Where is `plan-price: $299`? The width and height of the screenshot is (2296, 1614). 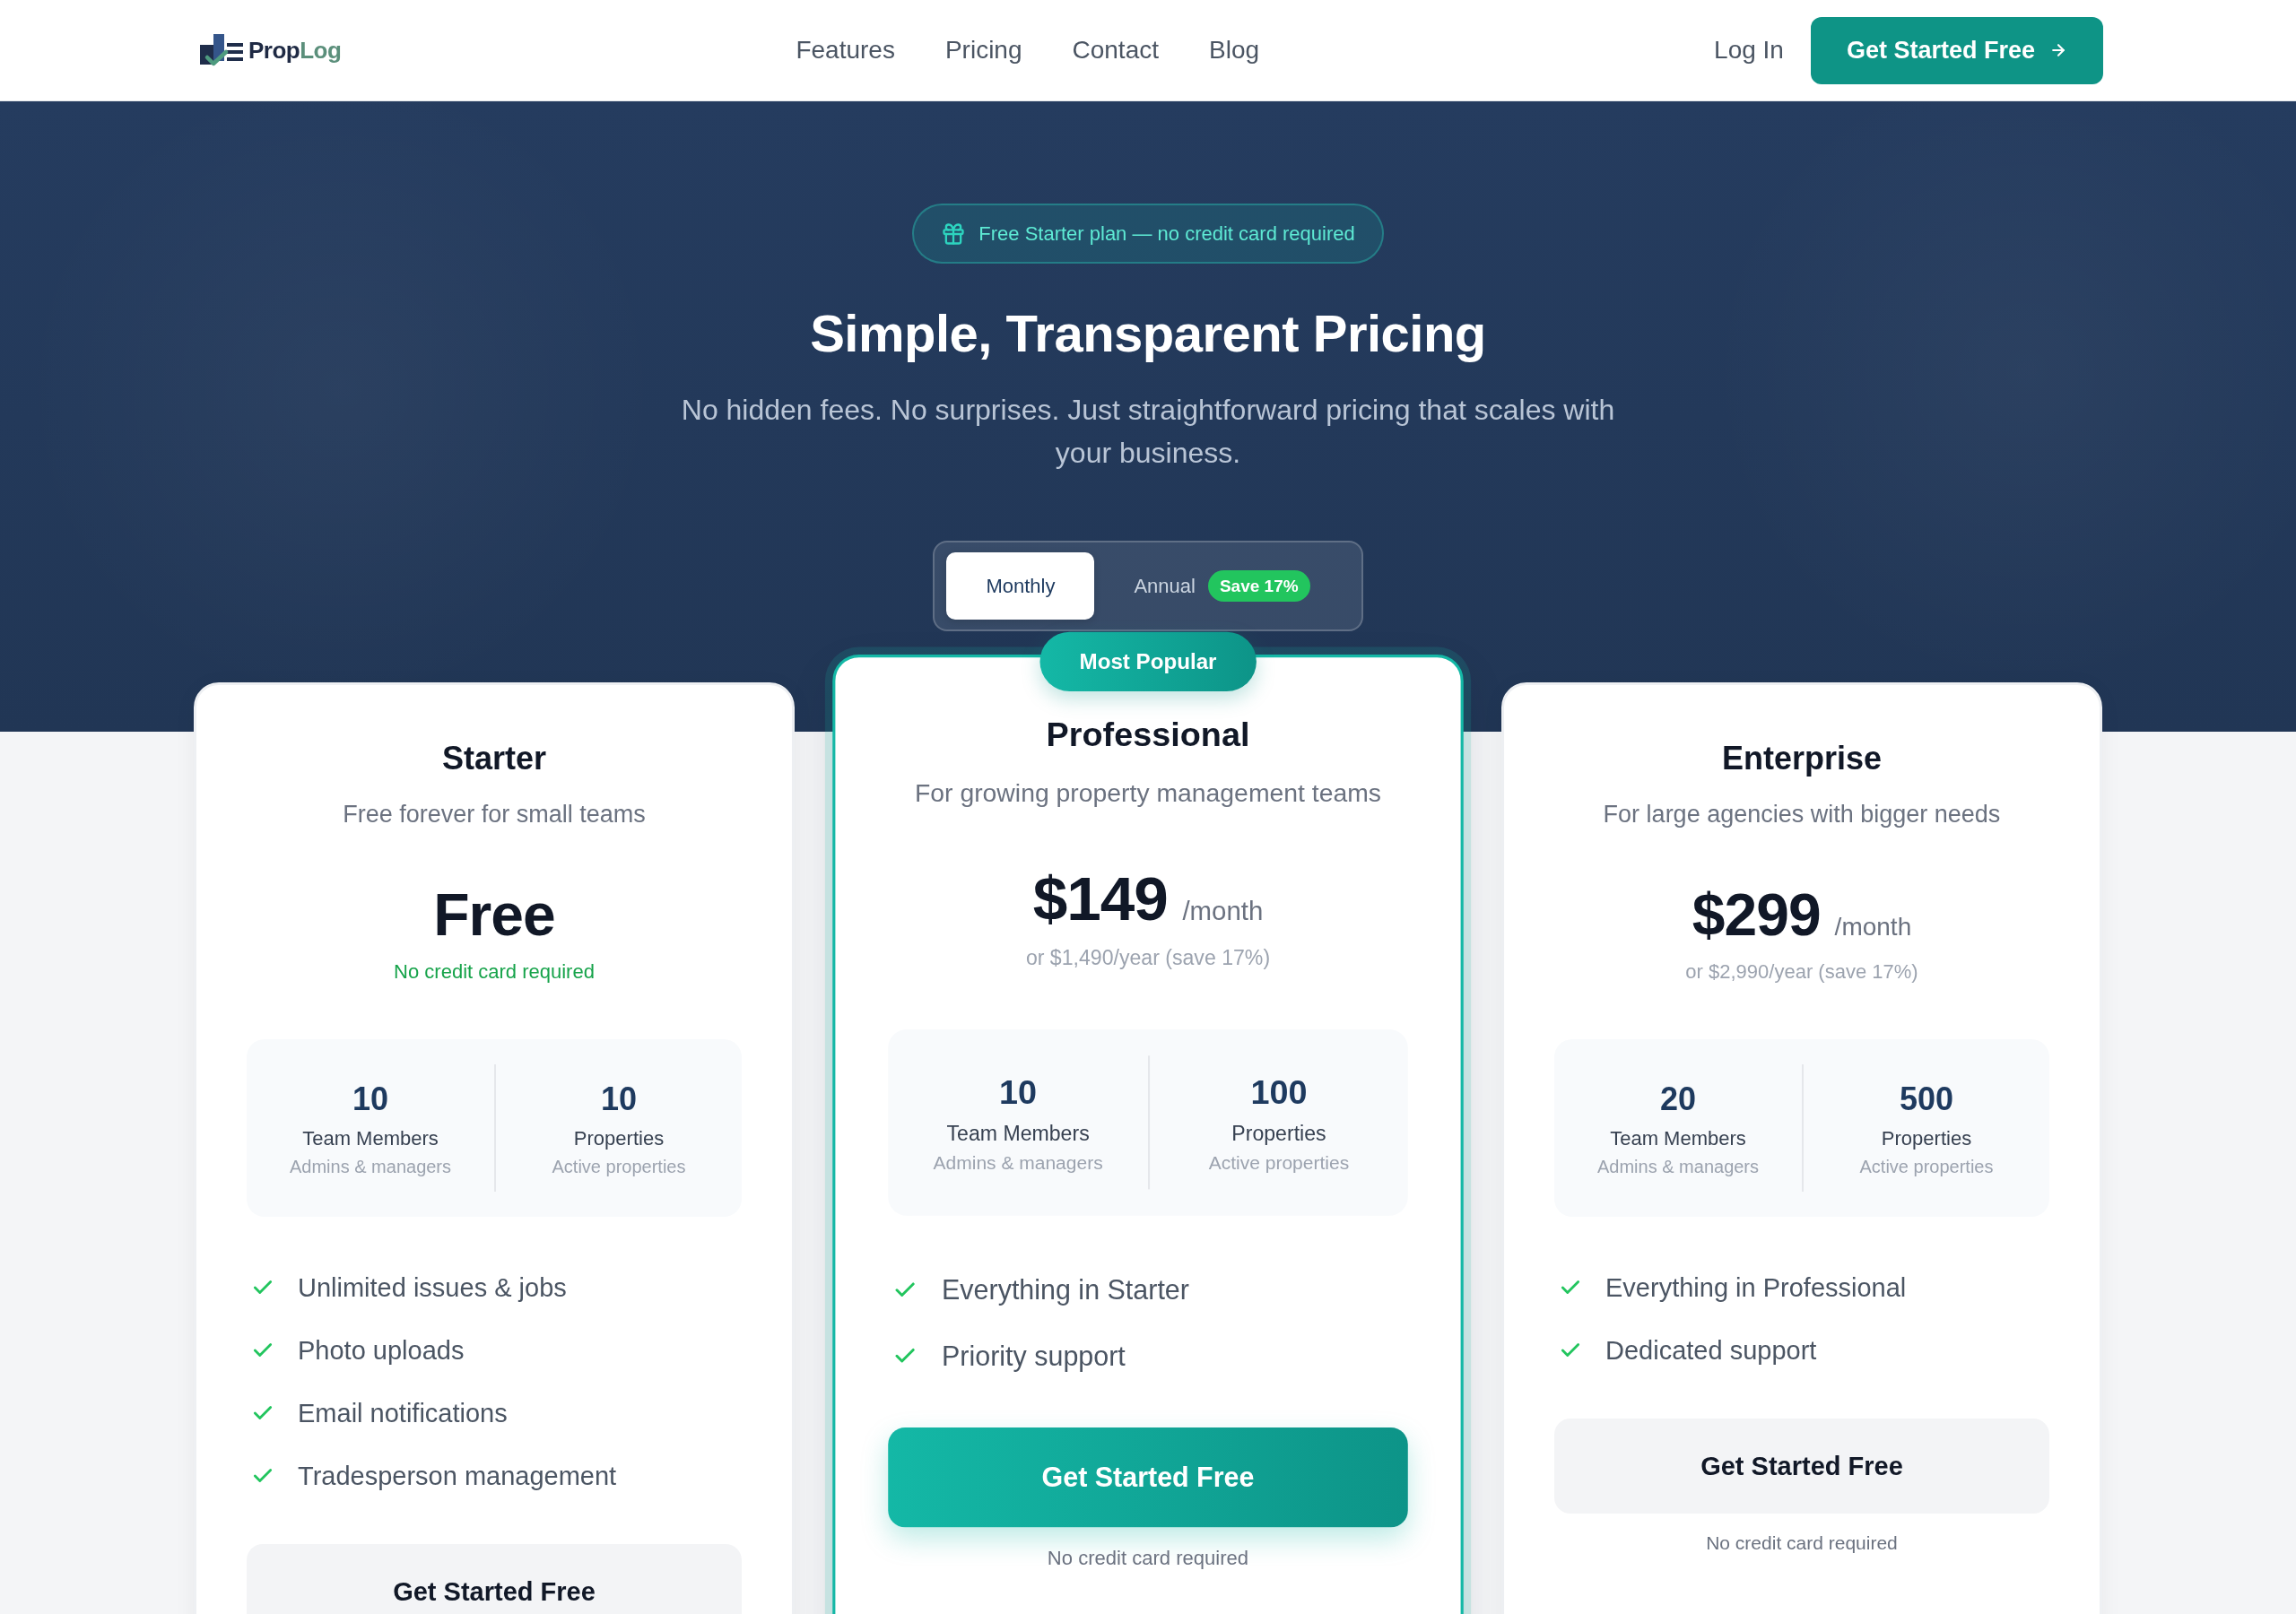
plan-price: $299 is located at coordinates (1756, 915).